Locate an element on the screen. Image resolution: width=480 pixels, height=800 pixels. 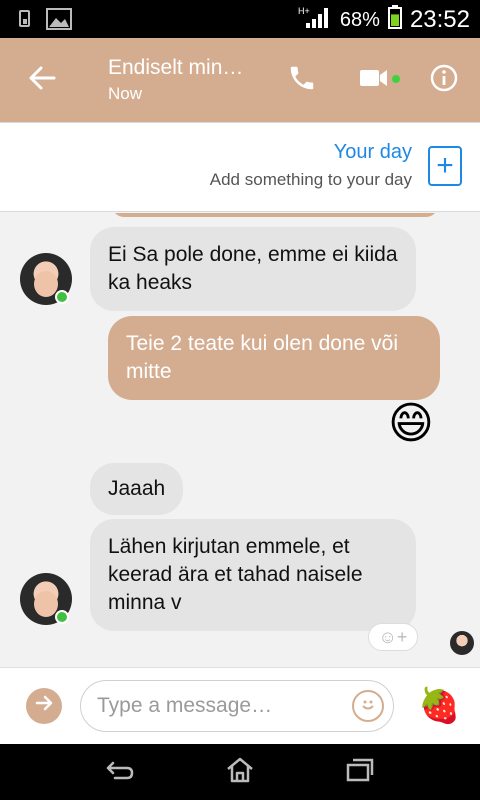
phone-icon is located at coordinates (302, 80).